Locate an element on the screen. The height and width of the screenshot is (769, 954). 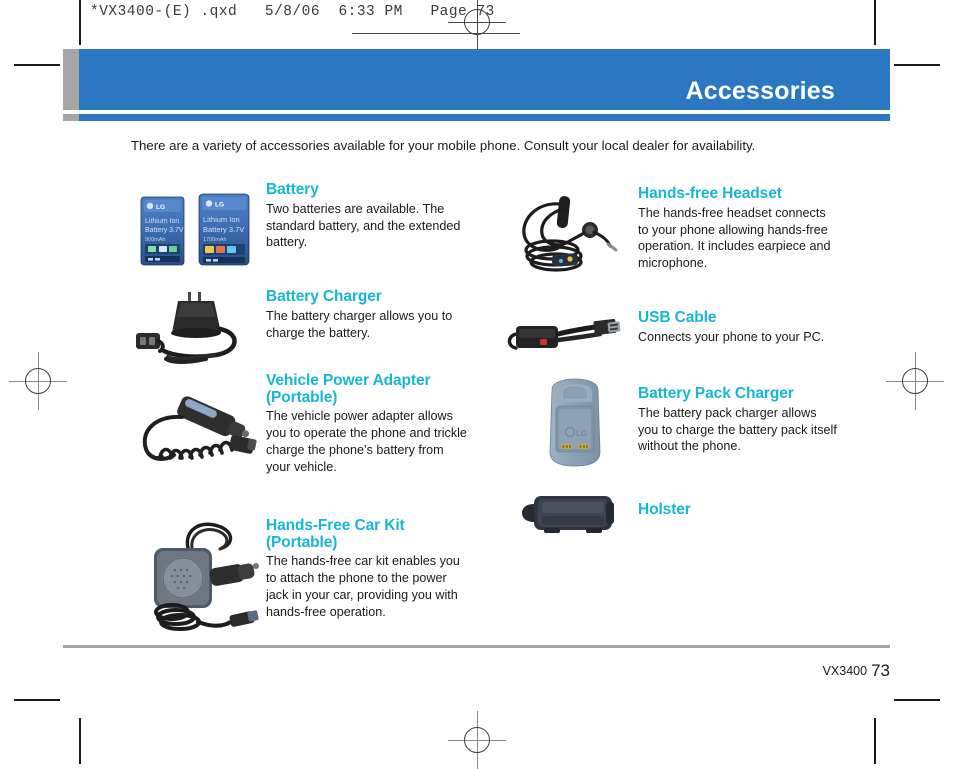
crop-mark-bottom-right-vertical is located at coordinates (875, 741).